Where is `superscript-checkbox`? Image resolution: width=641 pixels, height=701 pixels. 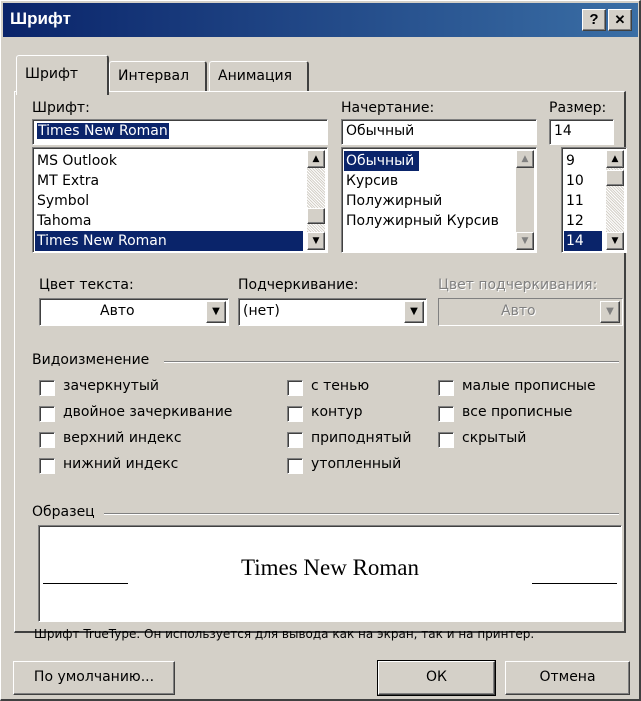
superscript-checkbox is located at coordinates (47, 440).